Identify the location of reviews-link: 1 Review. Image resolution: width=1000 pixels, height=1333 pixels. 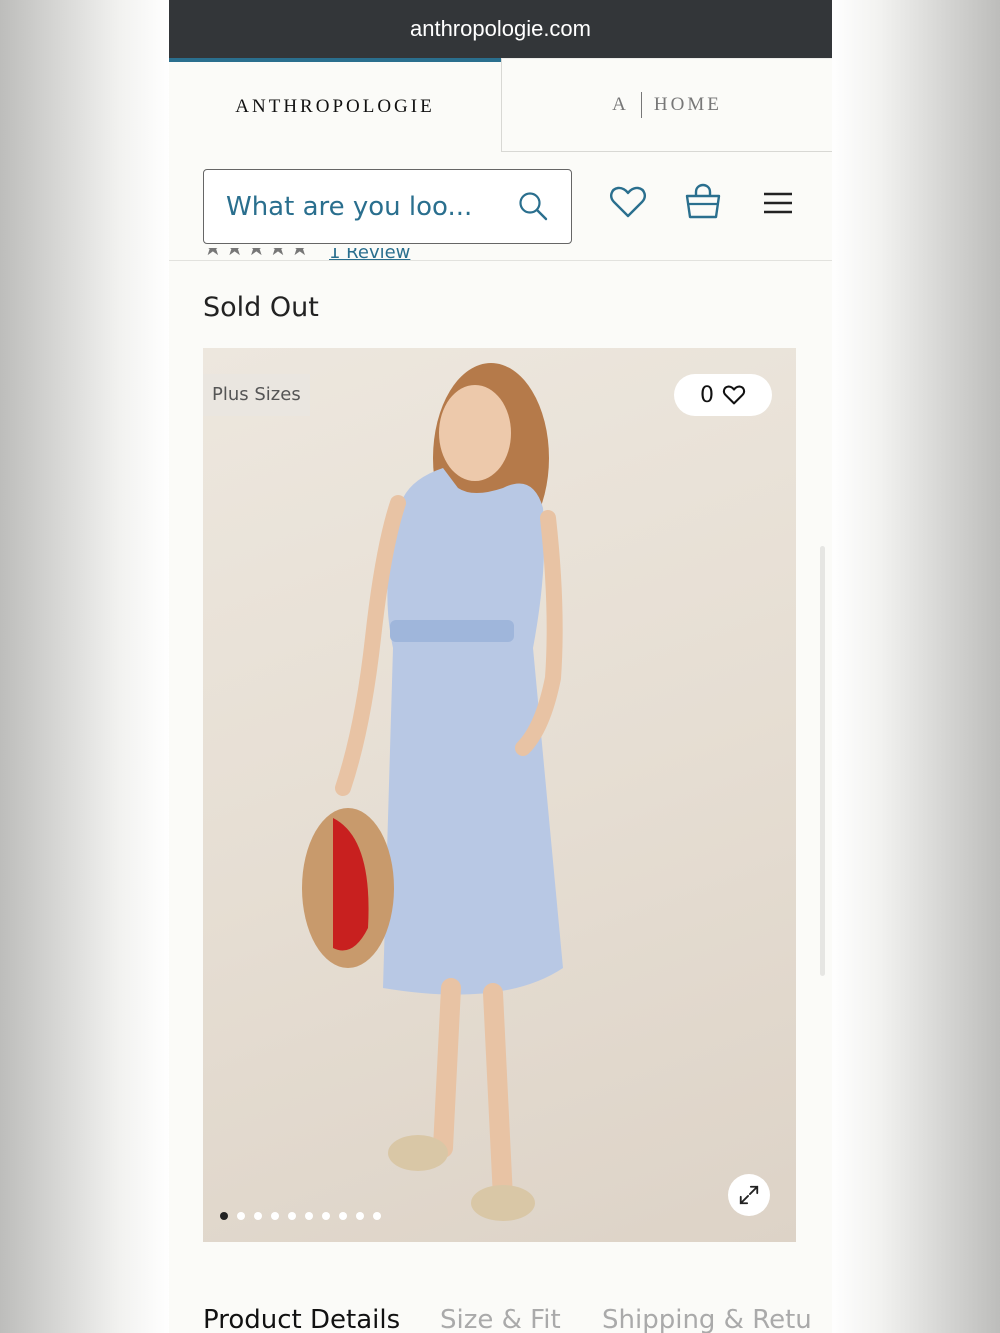
(369, 255).